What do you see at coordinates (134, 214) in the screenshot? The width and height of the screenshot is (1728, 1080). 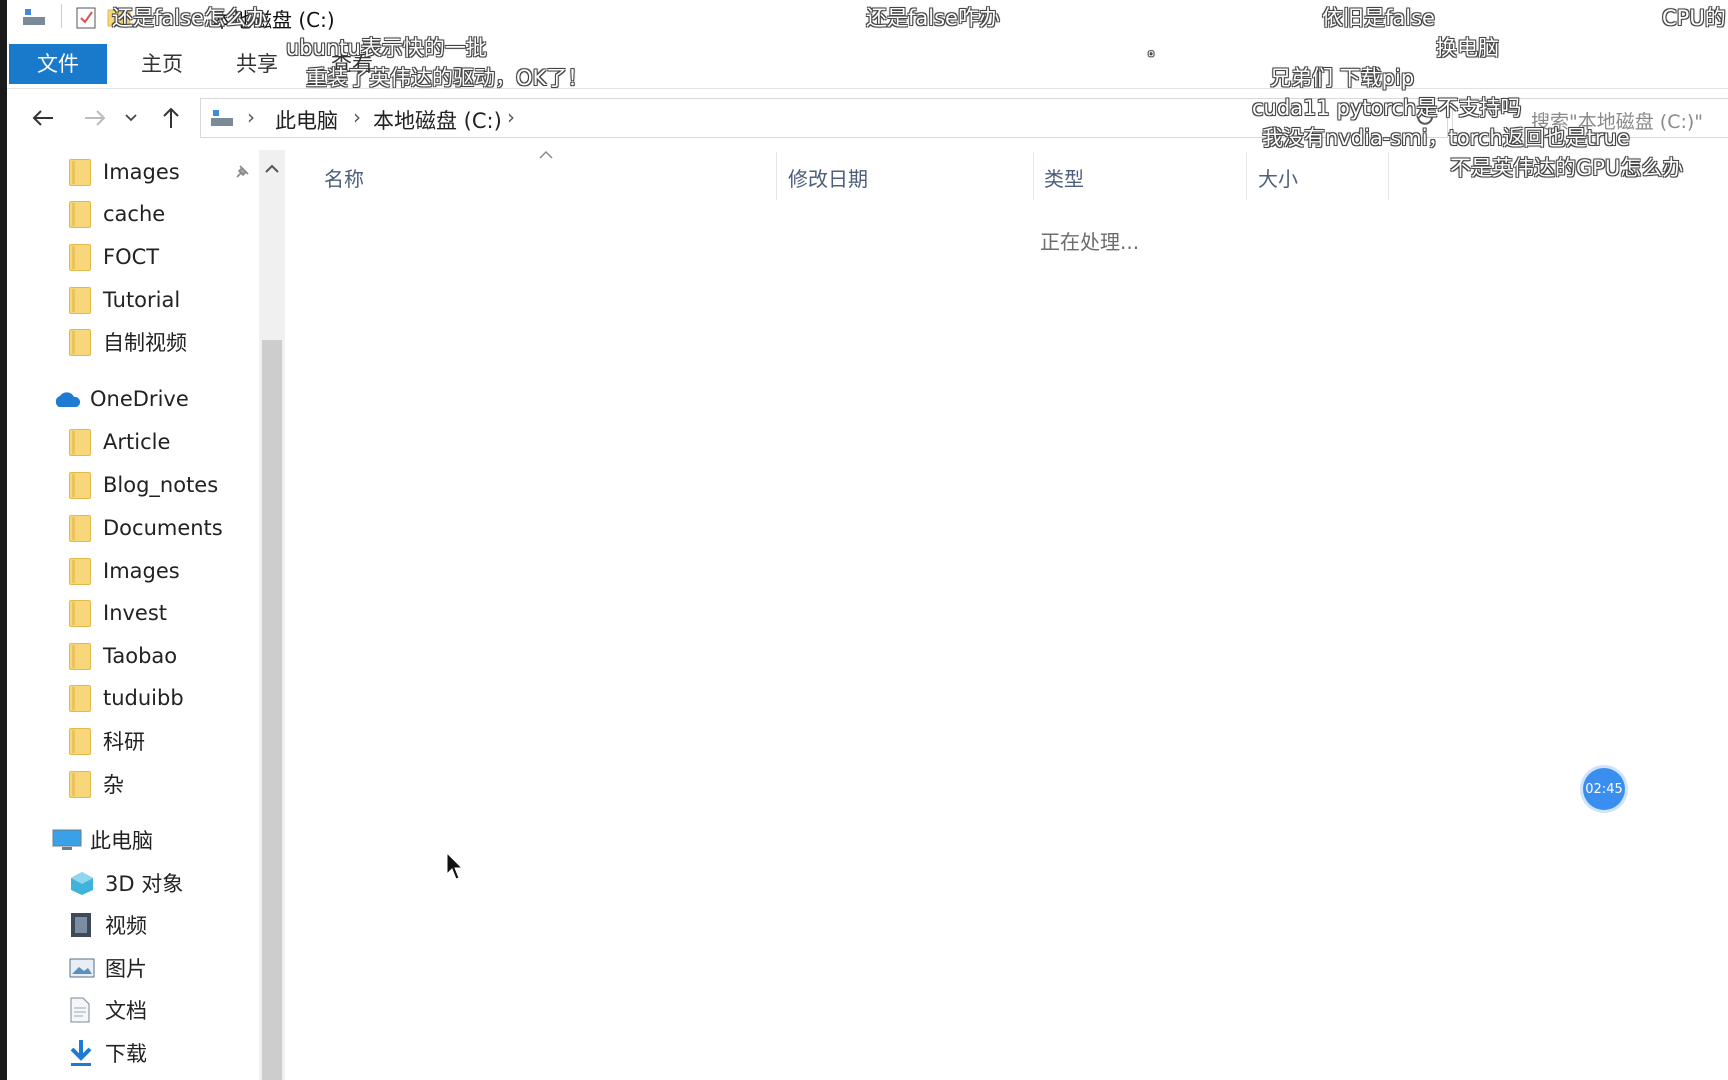 I see `sidebar-item-label: cache` at bounding box center [134, 214].